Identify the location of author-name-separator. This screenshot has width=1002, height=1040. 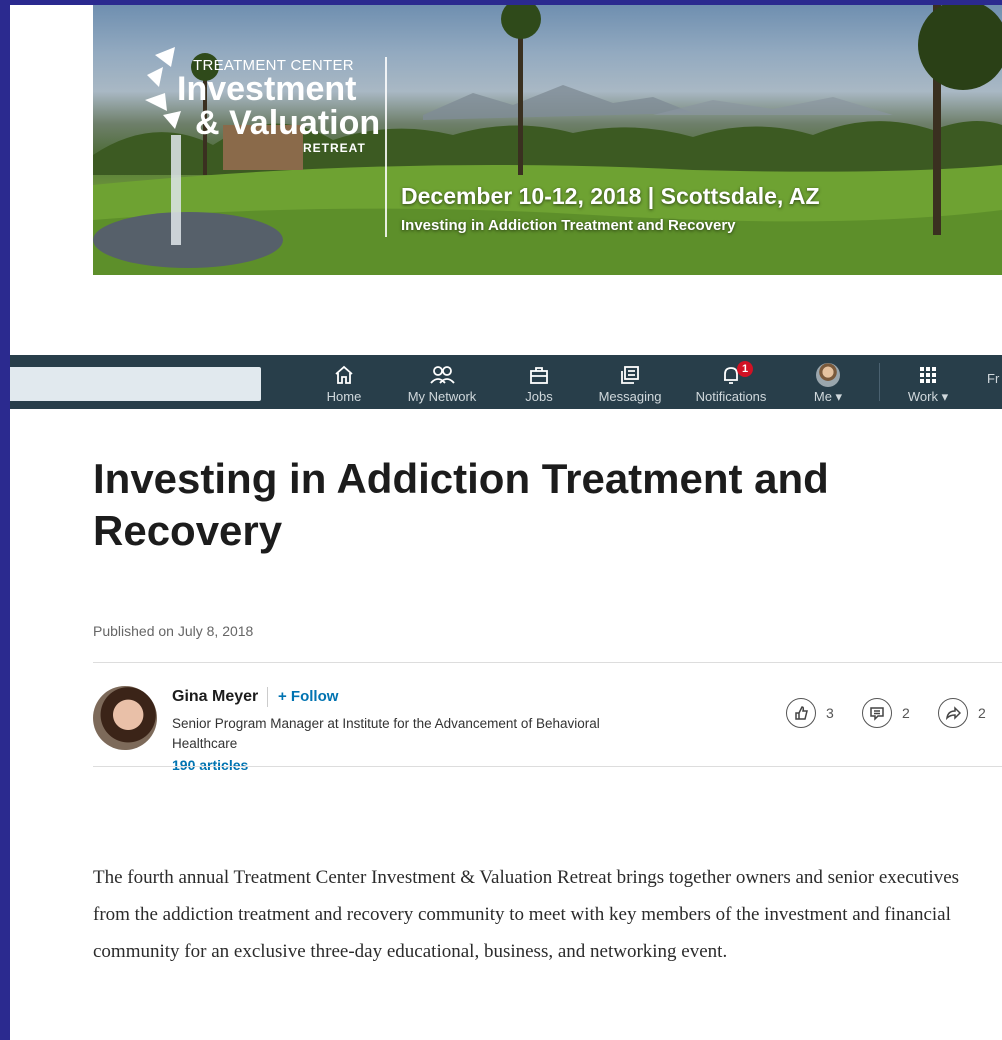
(267, 697).